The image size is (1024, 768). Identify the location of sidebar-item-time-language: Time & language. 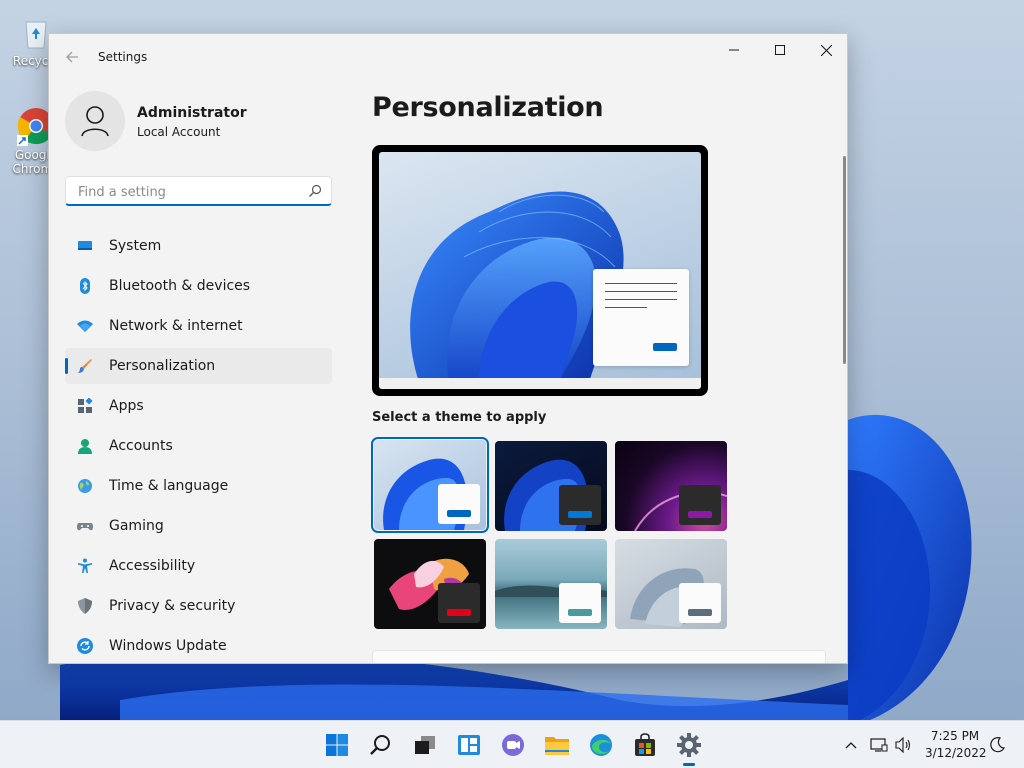
(198, 486).